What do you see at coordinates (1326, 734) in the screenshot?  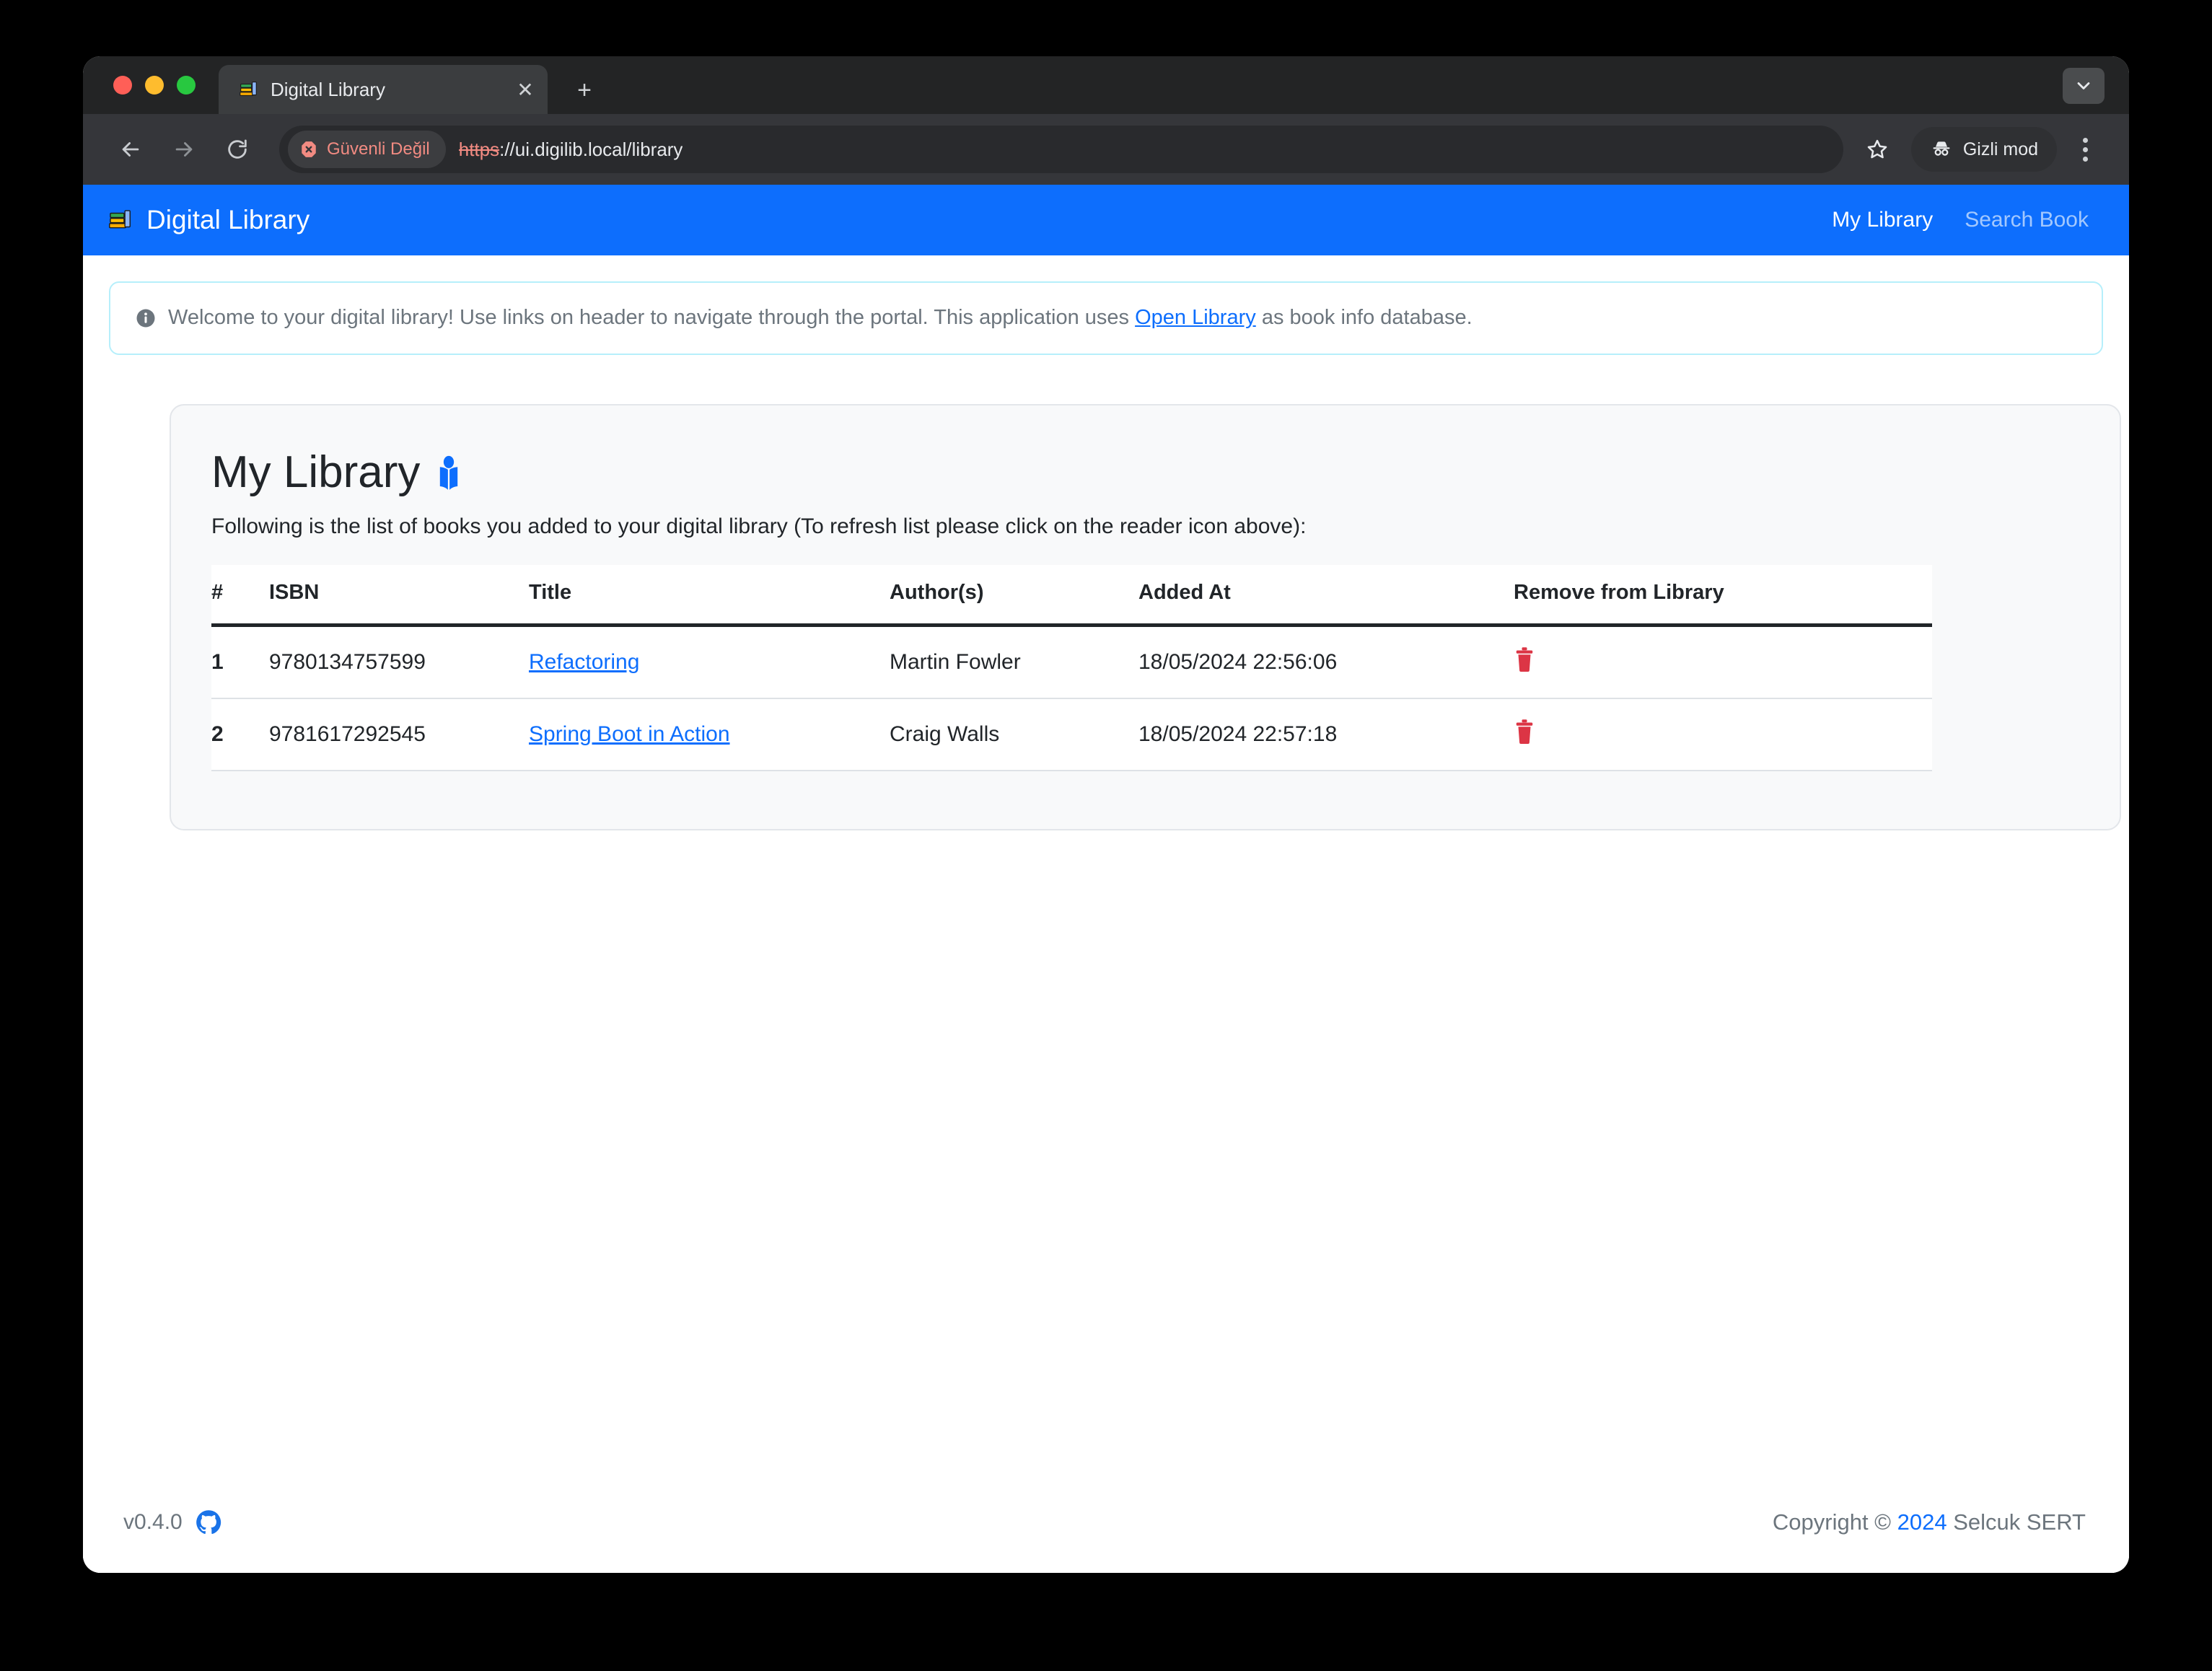 I see `cell-added-at: 18/05/2024 22:57:18` at bounding box center [1326, 734].